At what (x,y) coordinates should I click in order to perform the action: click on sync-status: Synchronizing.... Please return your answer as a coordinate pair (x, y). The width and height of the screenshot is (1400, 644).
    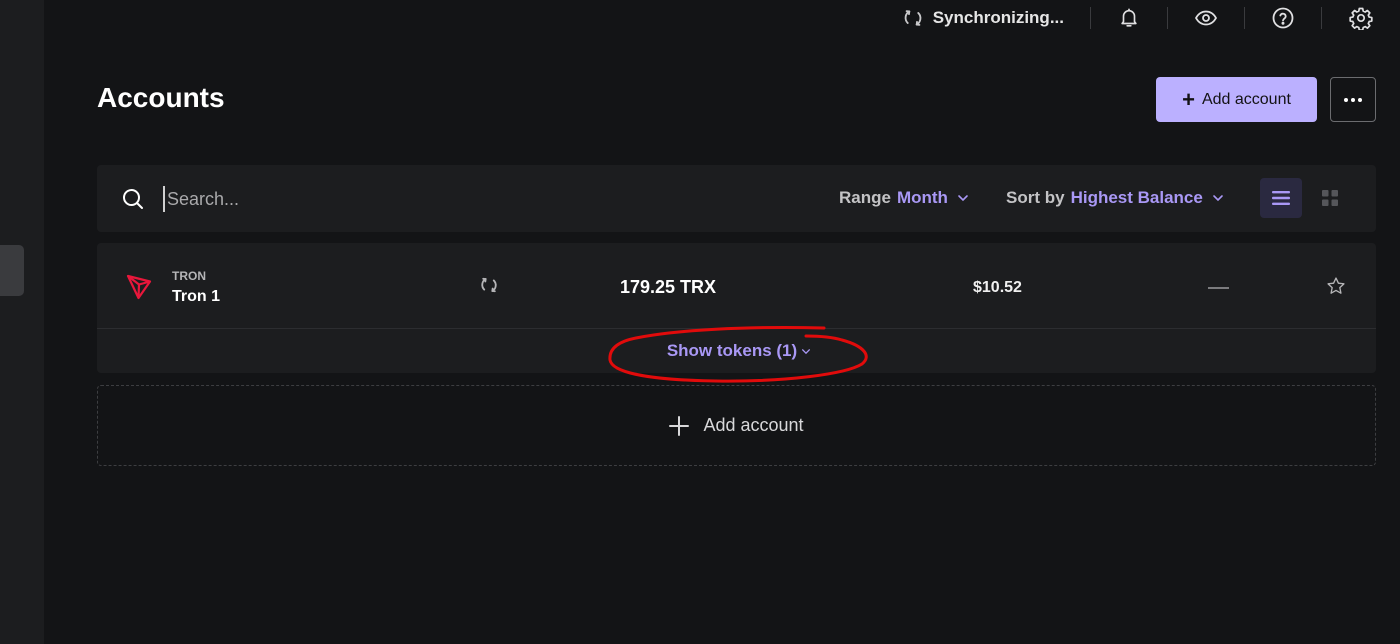
    Looking at the image, I should click on (983, 18).